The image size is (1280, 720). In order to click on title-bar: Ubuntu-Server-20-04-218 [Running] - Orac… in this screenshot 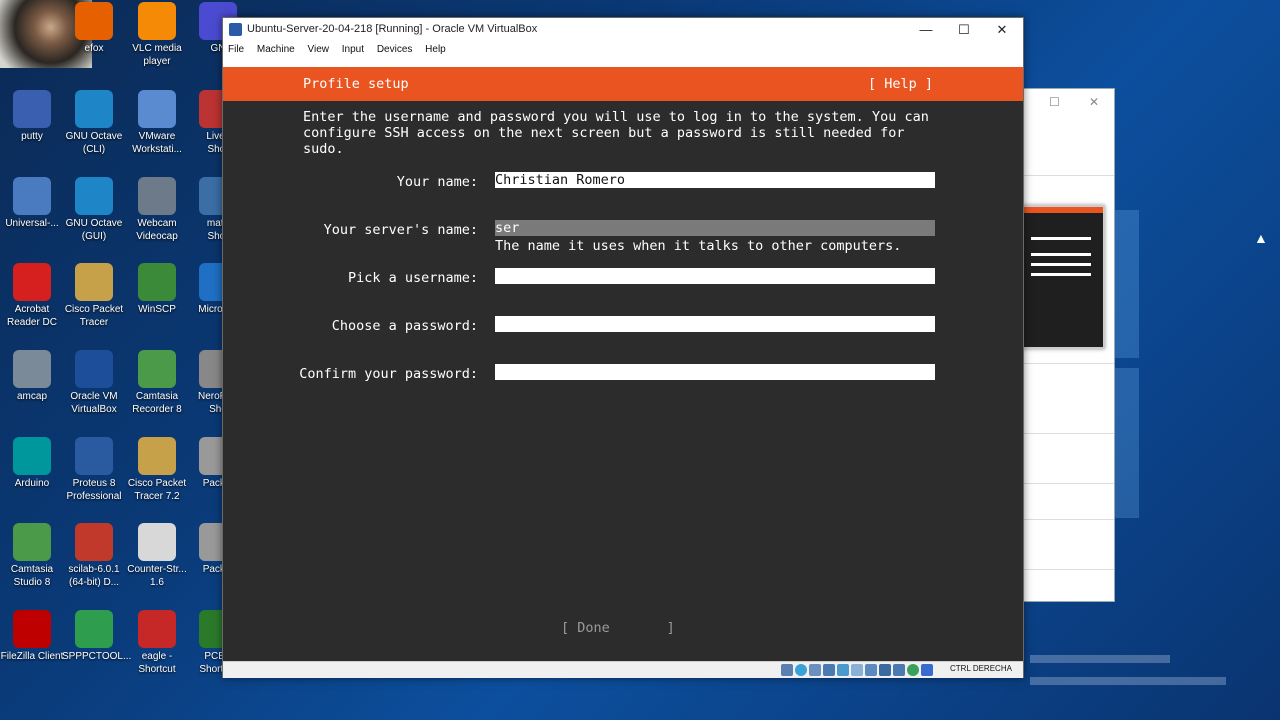, I will do `click(623, 30)`.